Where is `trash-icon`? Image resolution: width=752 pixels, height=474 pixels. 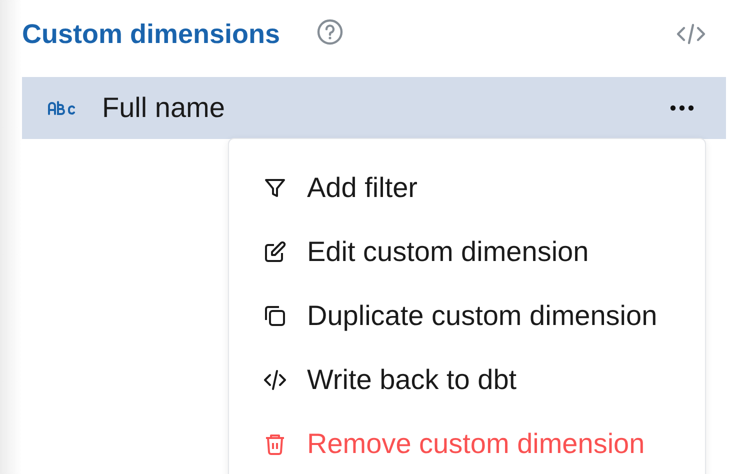 trash-icon is located at coordinates (275, 444).